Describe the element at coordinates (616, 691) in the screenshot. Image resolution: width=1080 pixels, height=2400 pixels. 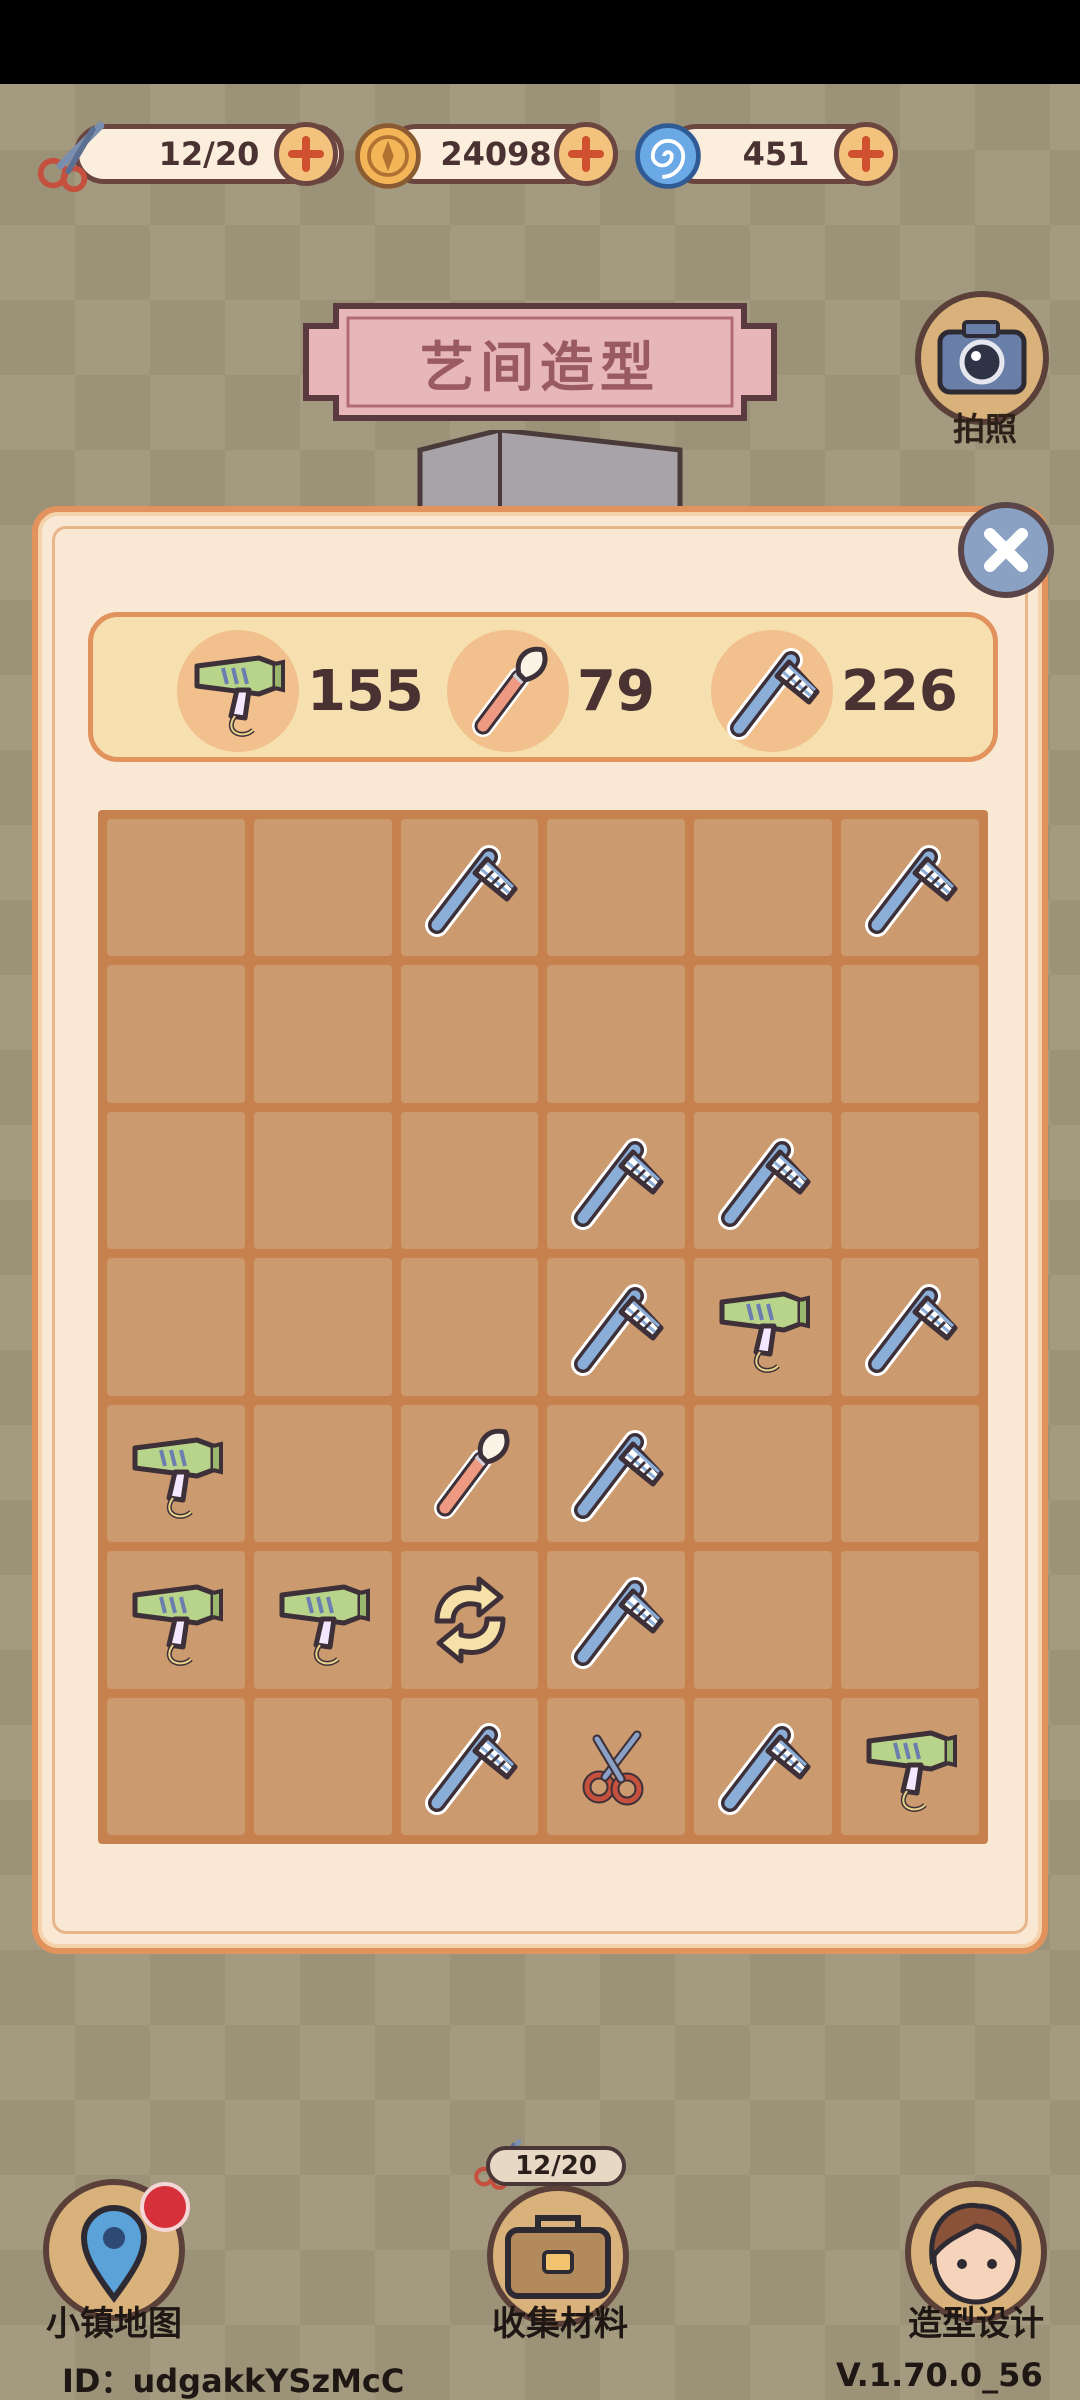
I see `brush-count-value: 79` at that location.